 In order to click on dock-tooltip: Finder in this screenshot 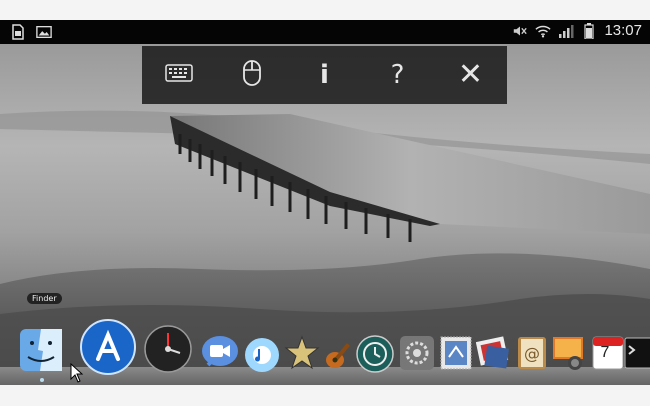, I will do `click(44, 298)`.